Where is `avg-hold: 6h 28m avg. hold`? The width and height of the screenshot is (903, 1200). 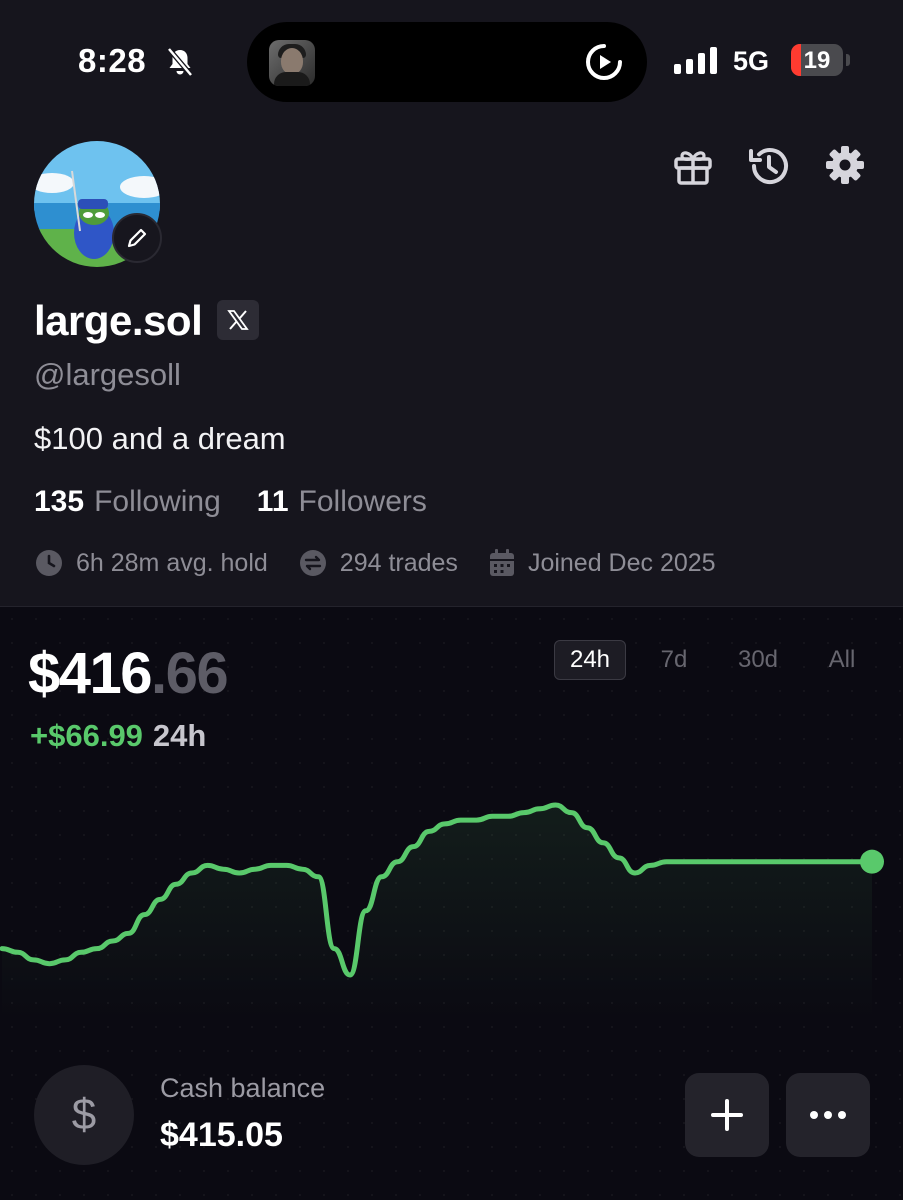
avg-hold: 6h 28m avg. hold is located at coordinates (151, 563).